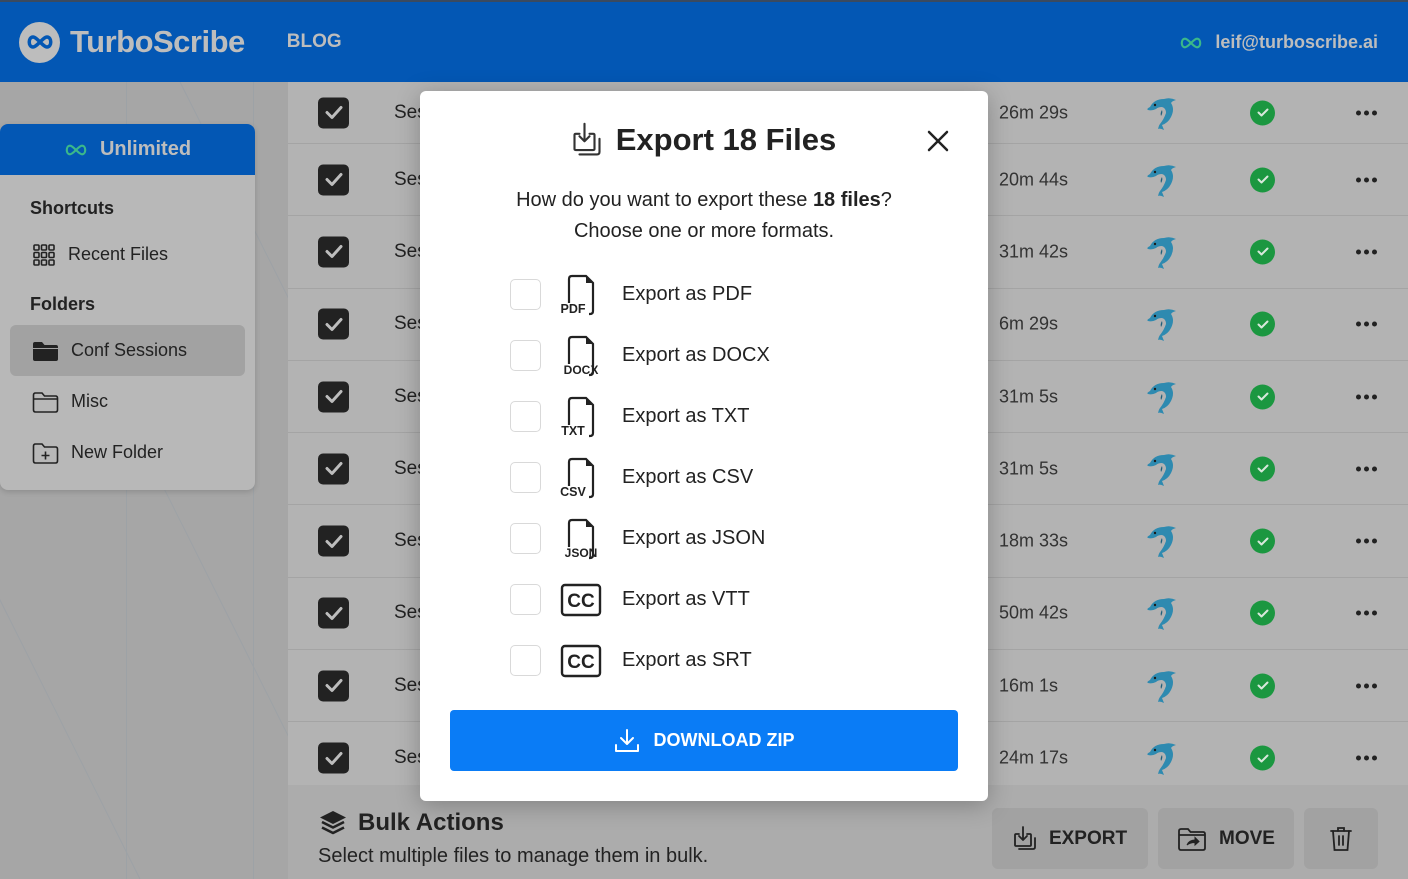 This screenshot has width=1408, height=879. I want to click on download-zip-button: DOWNLOAD ZIP, so click(704, 740).